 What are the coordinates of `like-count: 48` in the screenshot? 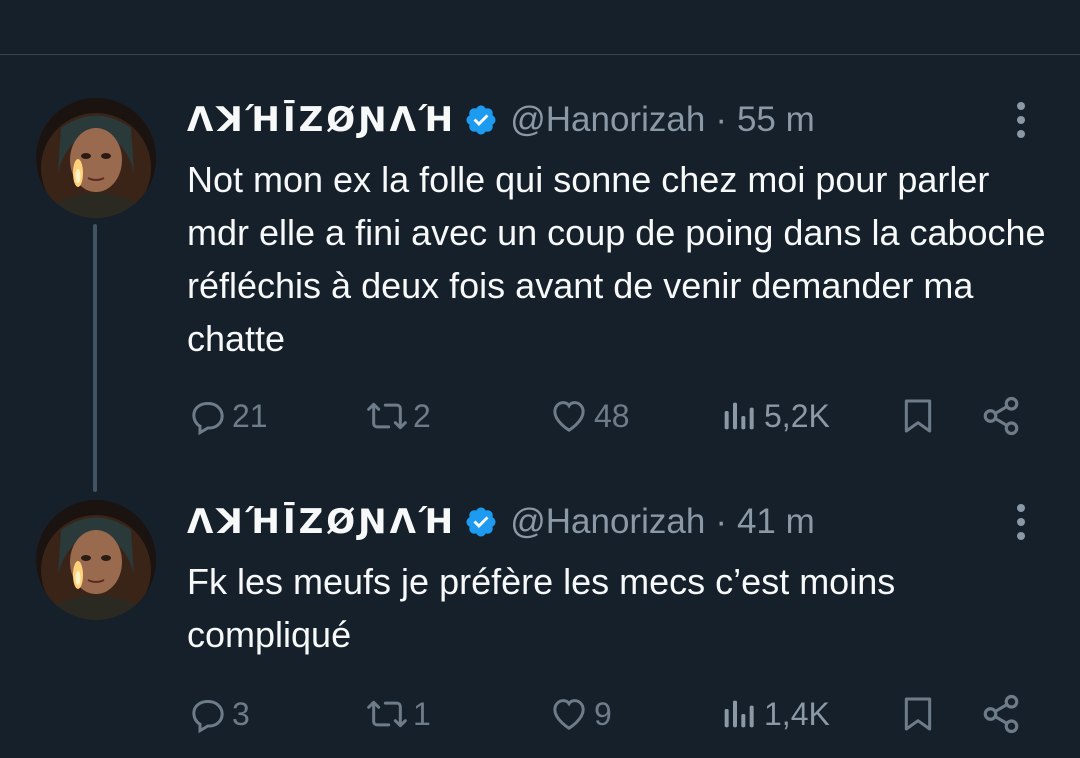 It's located at (612, 415).